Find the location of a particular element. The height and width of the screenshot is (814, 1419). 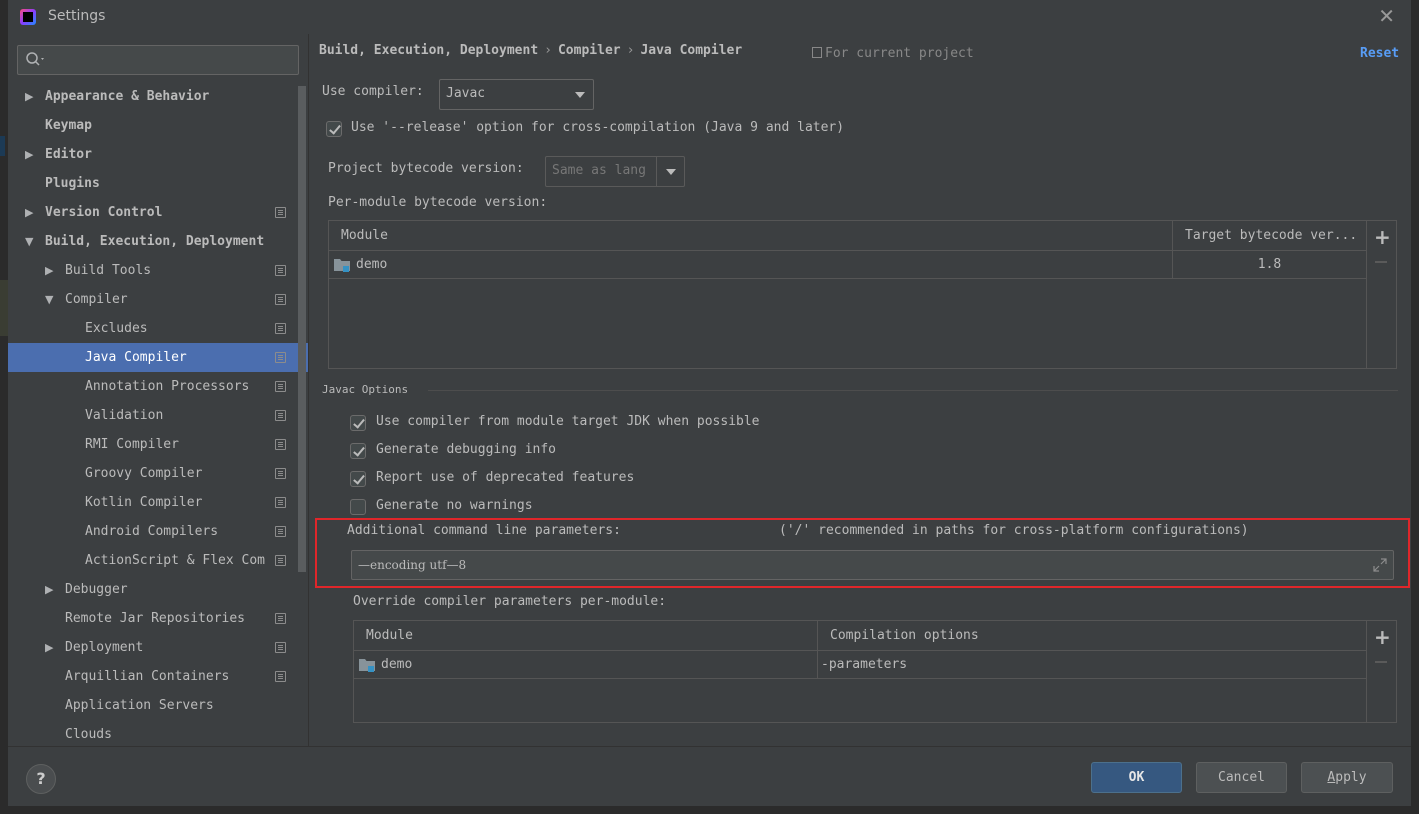

breadcrumb-item: Build, Execution, Deployment is located at coordinates (429, 50).